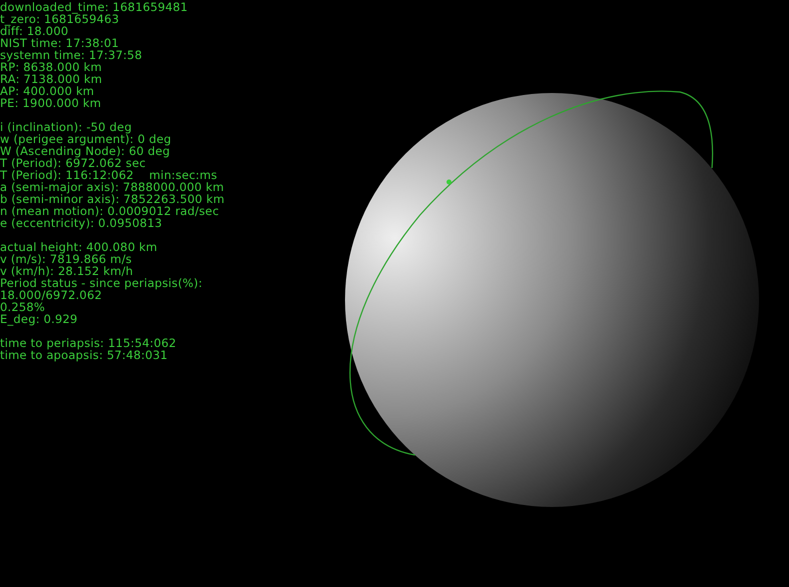 The image size is (789, 587). Describe the element at coordinates (51, 295) in the screenshot. I see `telemetry-text: 18.000/6972.062` at that location.